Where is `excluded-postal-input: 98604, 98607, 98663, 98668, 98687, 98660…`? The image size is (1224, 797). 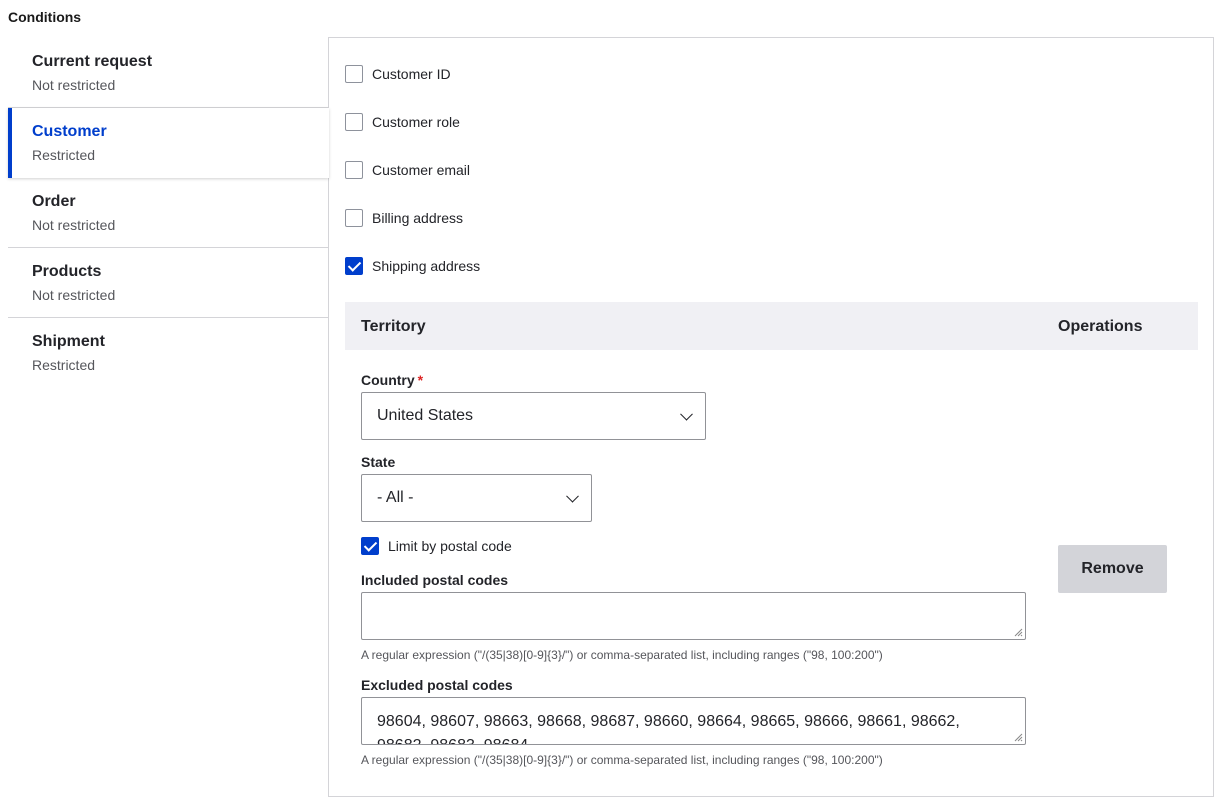
excluded-postal-input: 98604, 98607, 98663, 98668, 98687, 98660… is located at coordinates (693, 721).